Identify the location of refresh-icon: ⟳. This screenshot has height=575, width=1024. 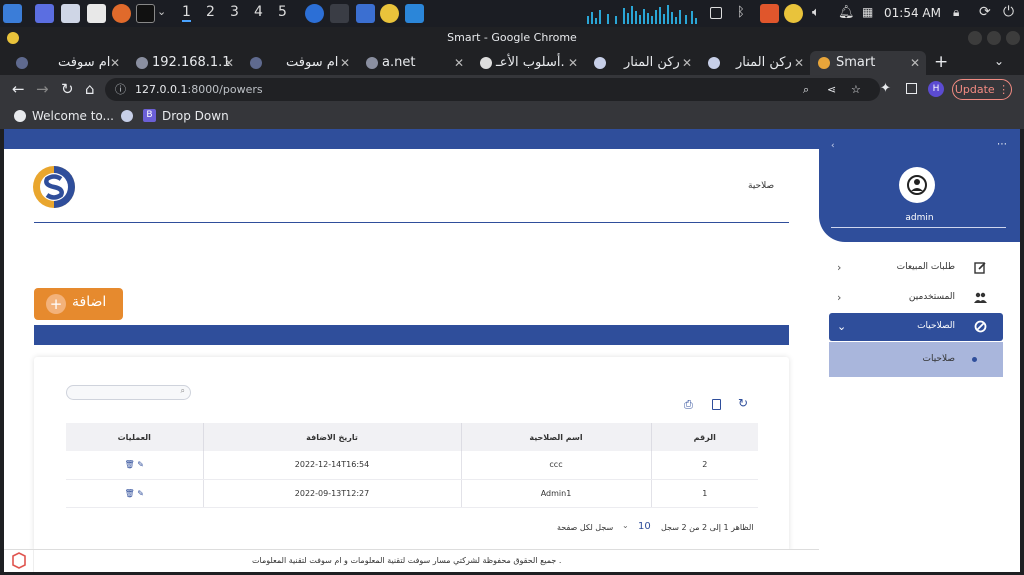
(985, 12).